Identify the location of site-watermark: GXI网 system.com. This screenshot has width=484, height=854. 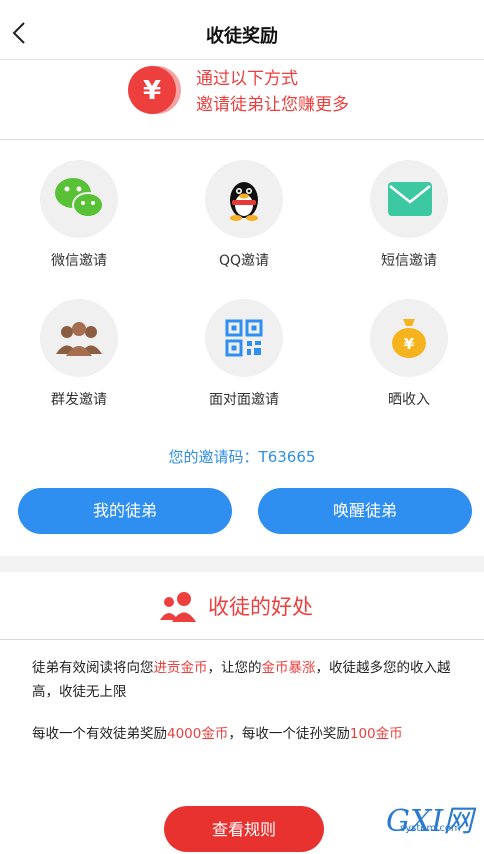
(434, 817).